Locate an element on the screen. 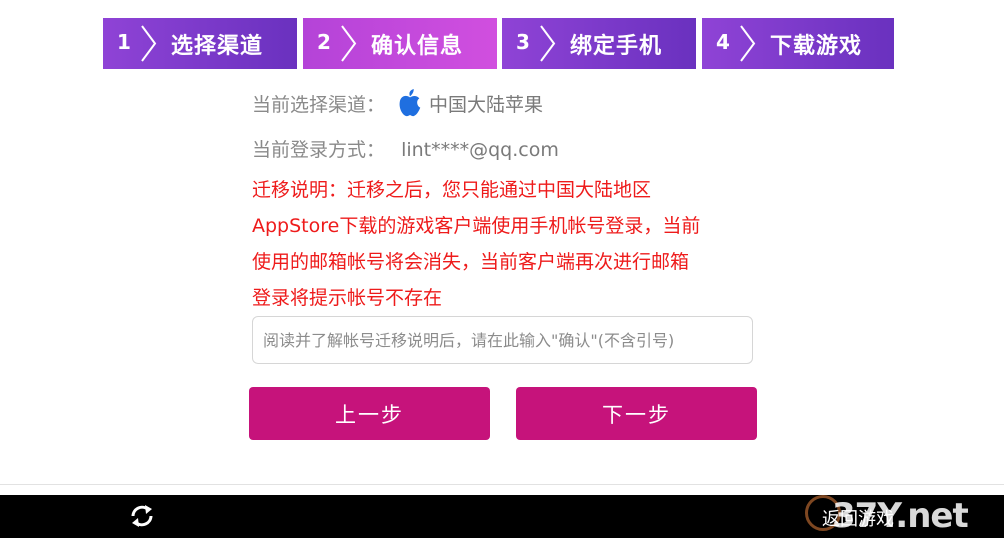 The width and height of the screenshot is (1004, 538). bottom-bar: 37Y.net 返回游戏 is located at coordinates (502, 516).